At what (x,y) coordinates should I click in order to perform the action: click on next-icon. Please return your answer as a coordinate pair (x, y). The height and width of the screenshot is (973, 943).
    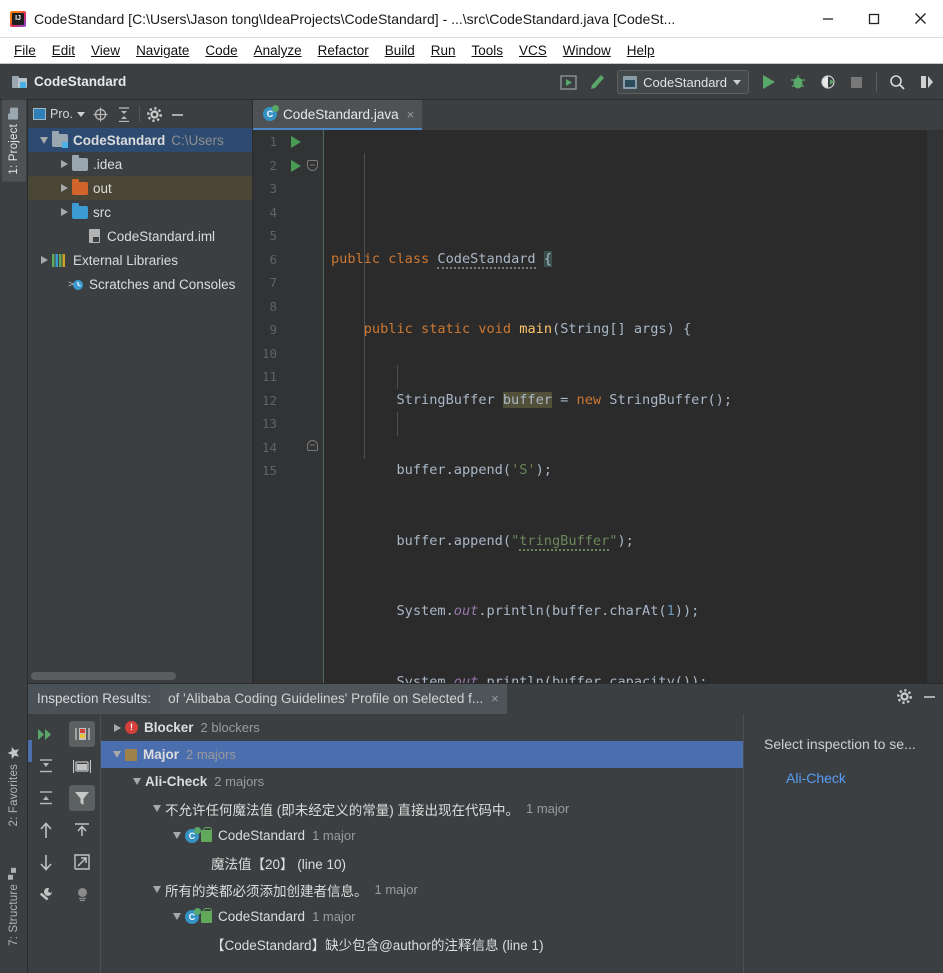
    Looking at the image, I should click on (46, 862).